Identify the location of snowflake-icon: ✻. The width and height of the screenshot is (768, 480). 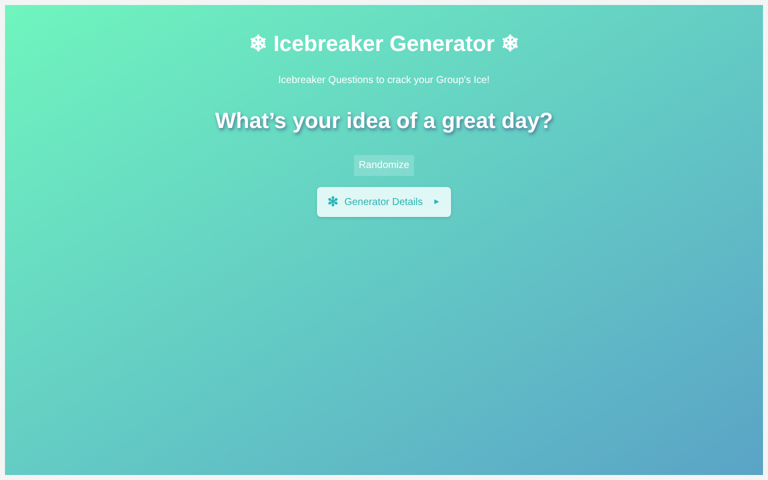
(332, 202).